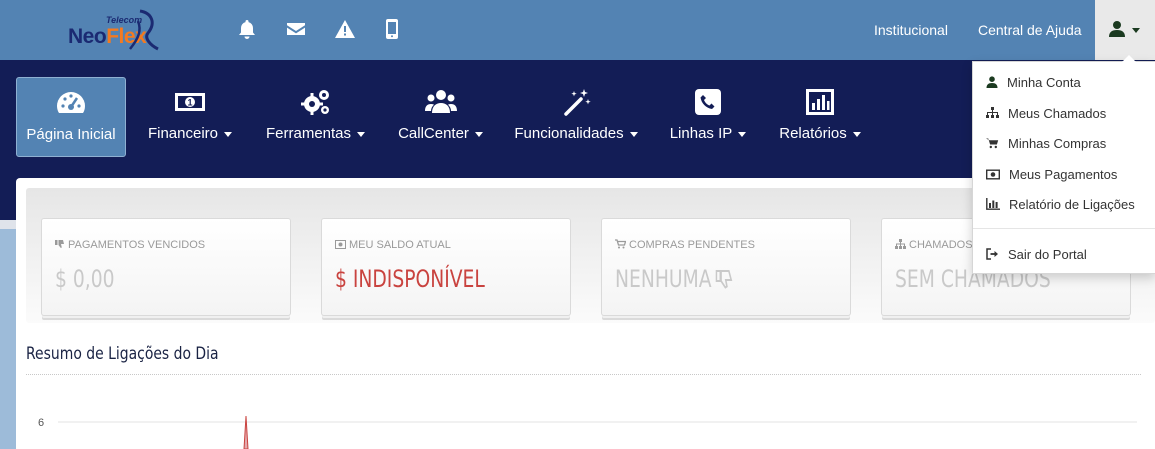  I want to click on card-compras-pendentes: COMPRAS PENDENTES NENHUMA, so click(726, 267).